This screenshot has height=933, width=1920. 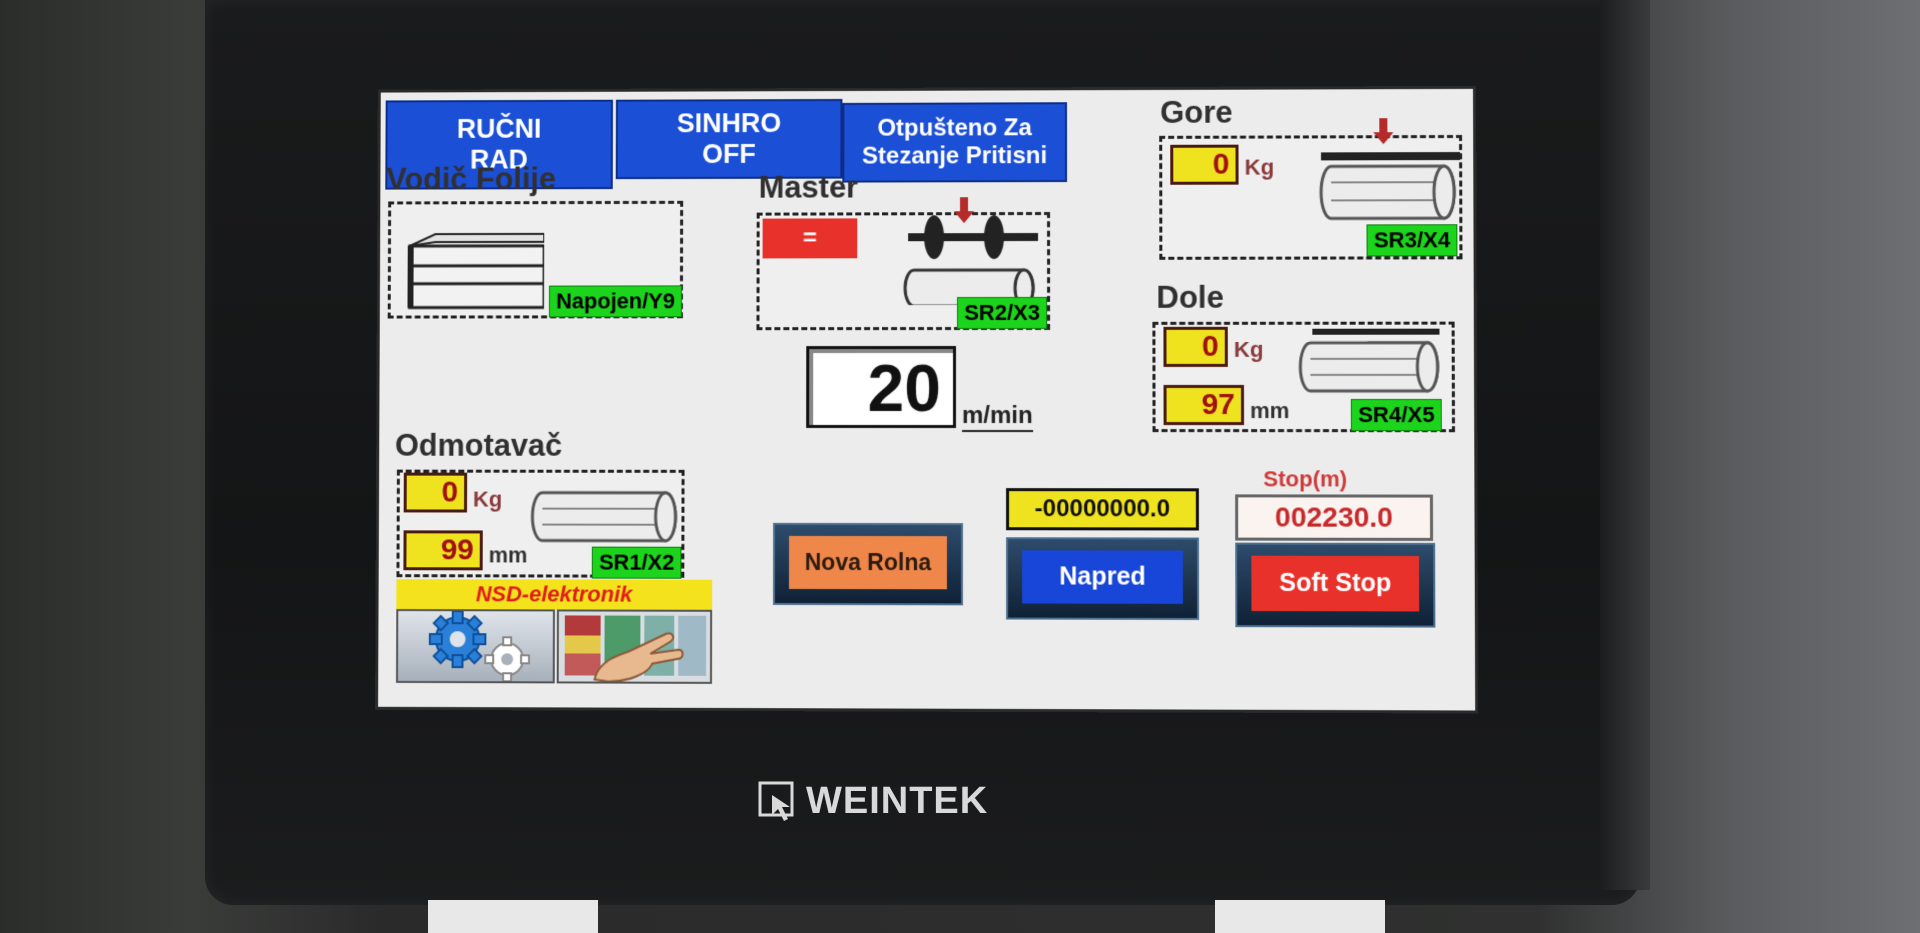 I want to click on weintek-logo-icon, so click(x=776, y=801).